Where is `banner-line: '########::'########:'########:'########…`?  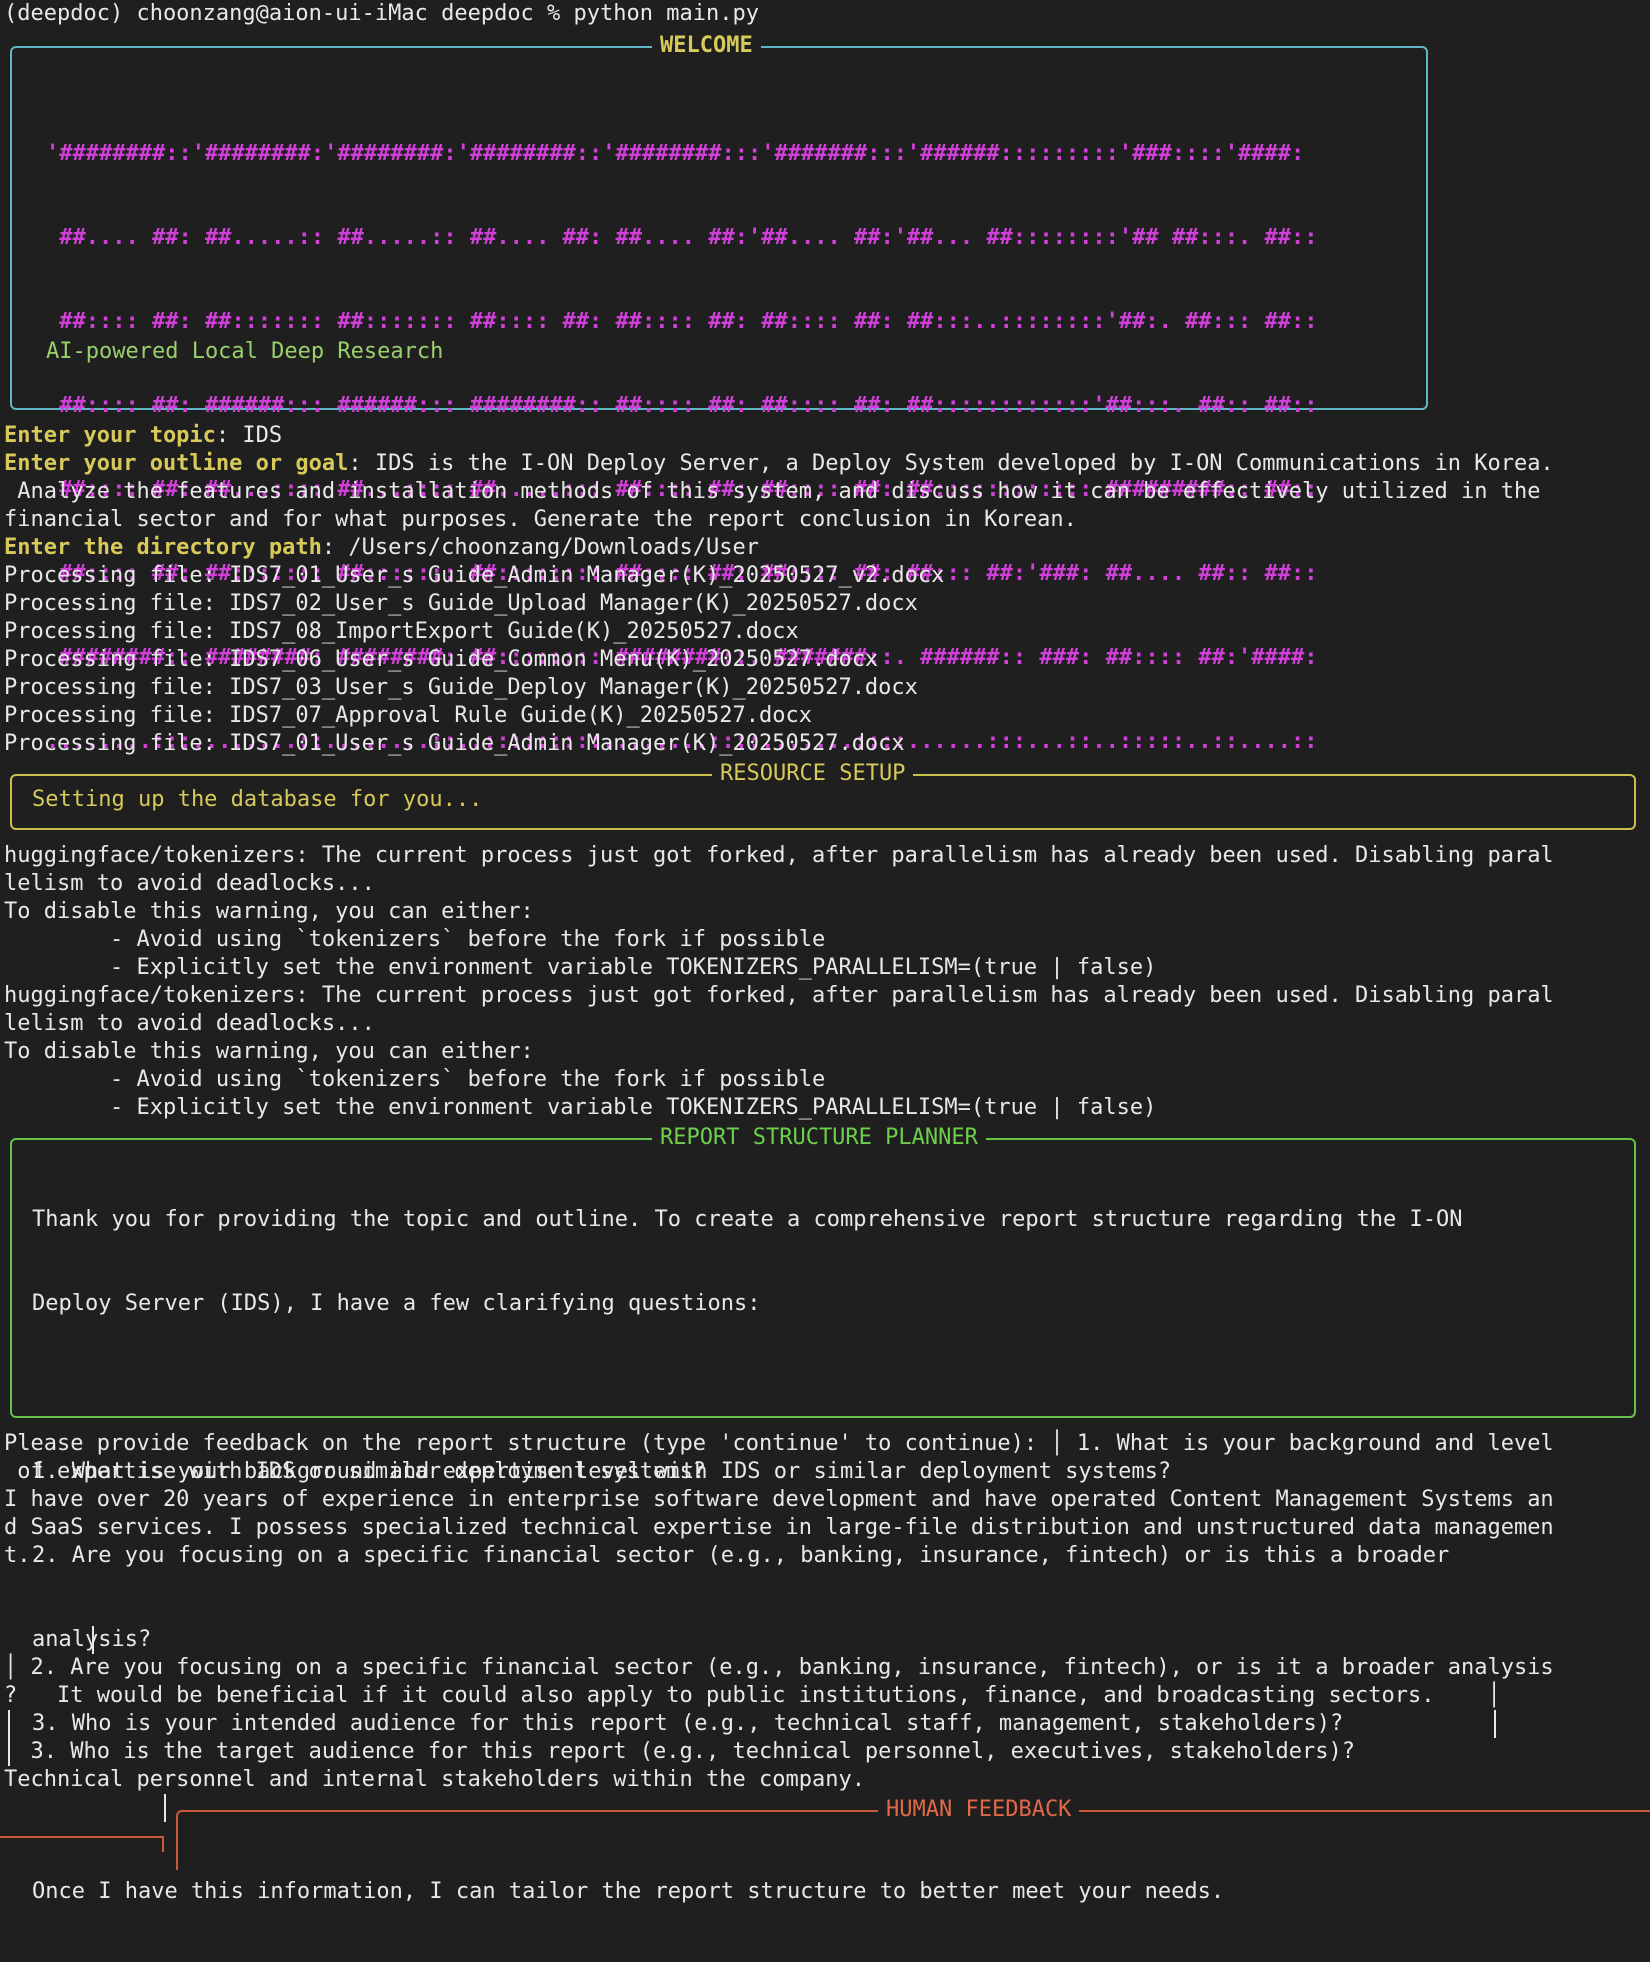
banner-line: '########::'########:'########:'########… is located at coordinates (675, 153).